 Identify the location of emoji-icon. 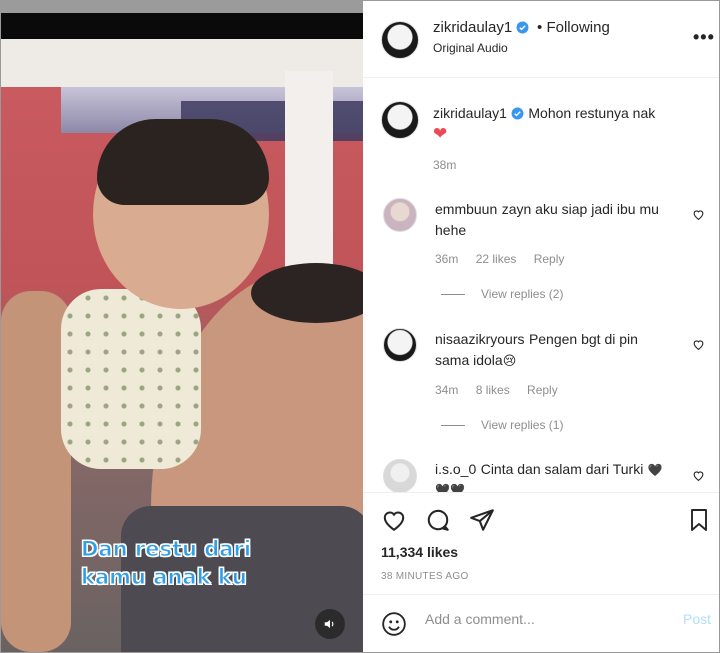
(394, 624).